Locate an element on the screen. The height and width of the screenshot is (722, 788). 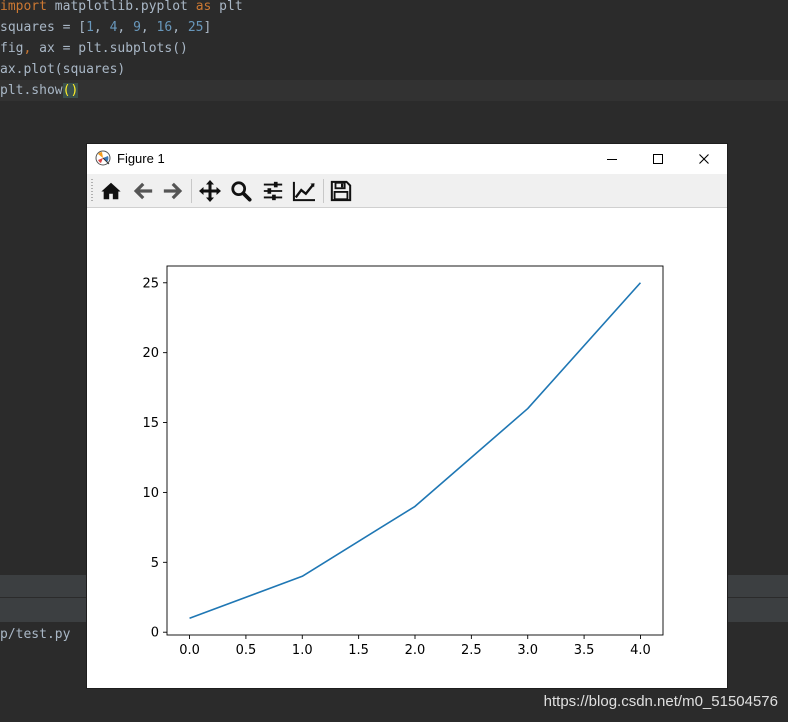
edit-axis-icon is located at coordinates (303, 191).